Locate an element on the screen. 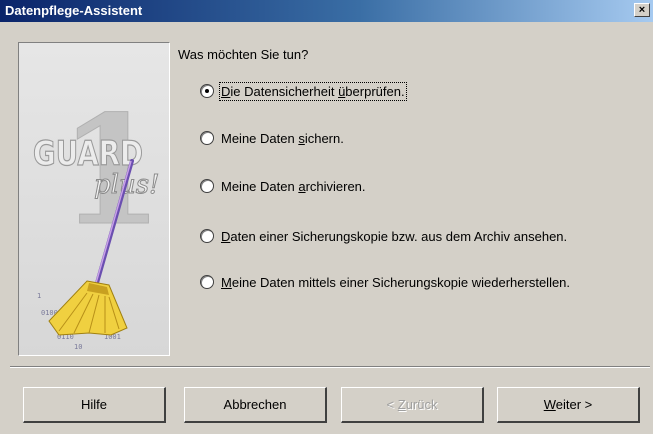 This screenshot has height=434, width=653. cancel-button-label: Abbrechen is located at coordinates (255, 404).